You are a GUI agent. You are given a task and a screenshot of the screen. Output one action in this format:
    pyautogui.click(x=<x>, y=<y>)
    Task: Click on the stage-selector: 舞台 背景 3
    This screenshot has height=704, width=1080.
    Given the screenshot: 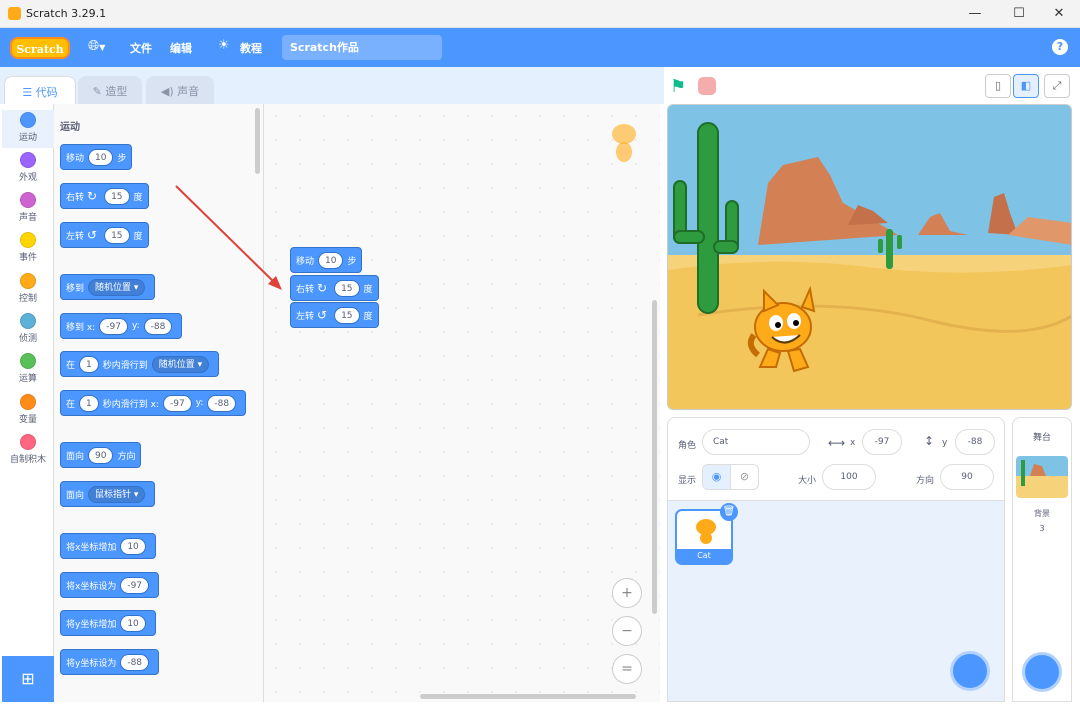 What is the action you would take?
    pyautogui.click(x=1042, y=559)
    